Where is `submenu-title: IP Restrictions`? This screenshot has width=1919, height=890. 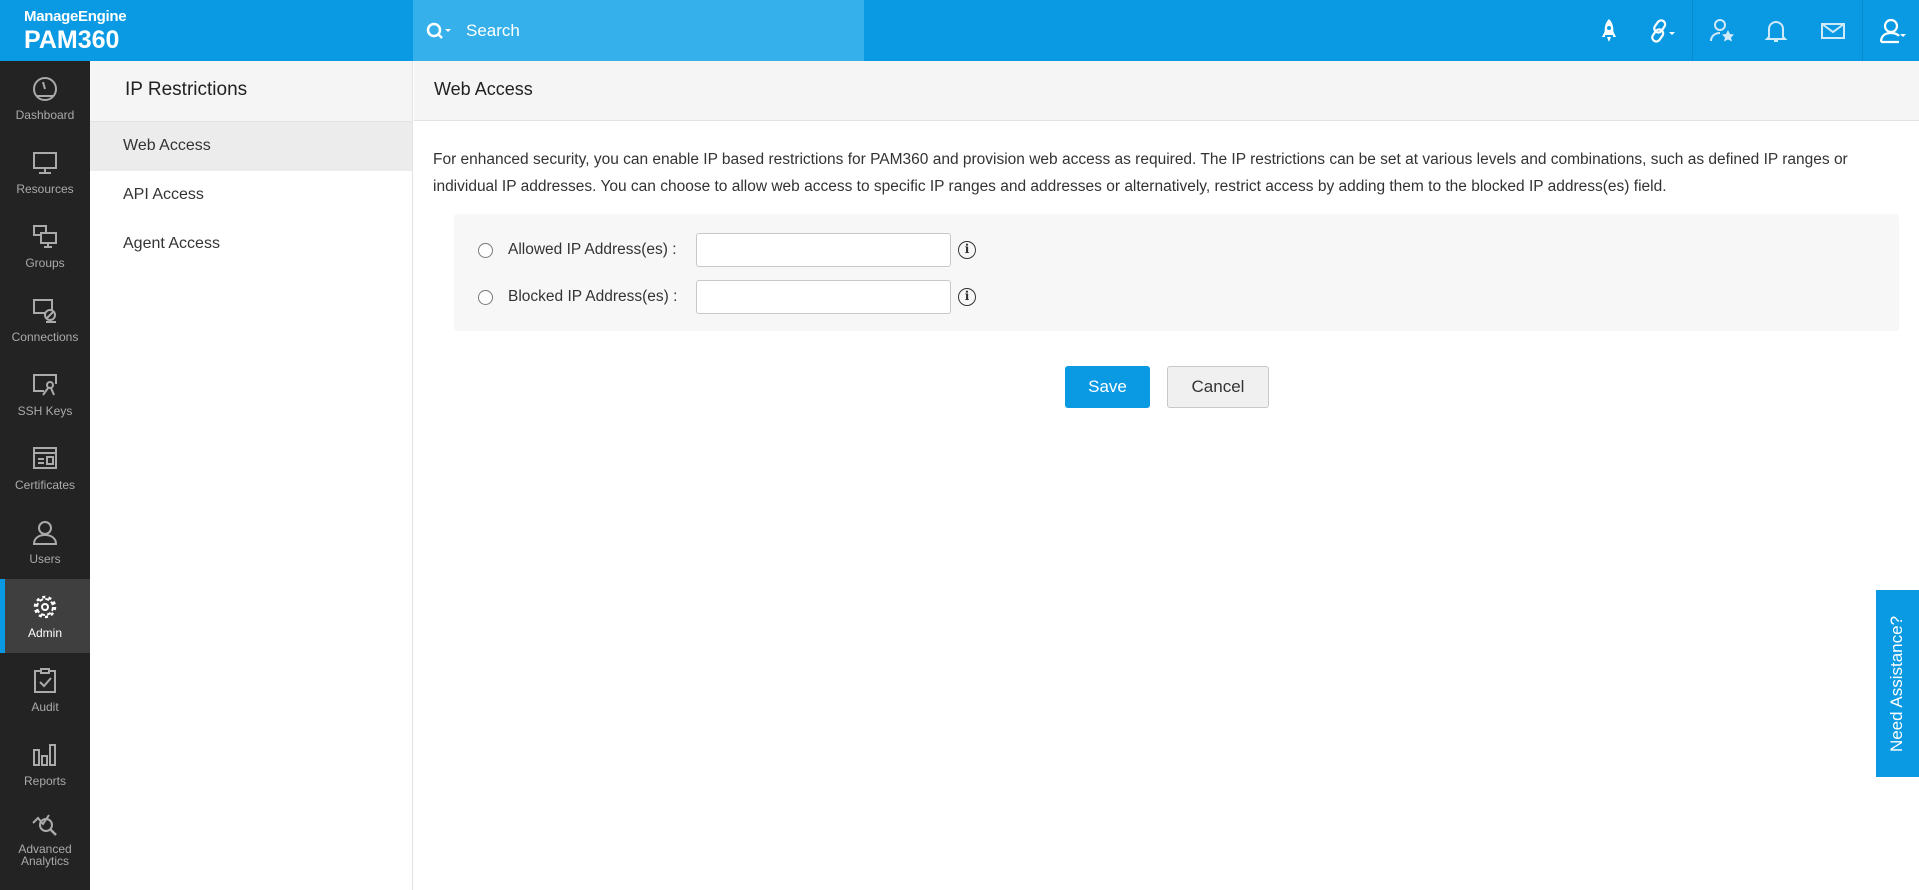
submenu-title: IP Restrictions is located at coordinates (251, 91).